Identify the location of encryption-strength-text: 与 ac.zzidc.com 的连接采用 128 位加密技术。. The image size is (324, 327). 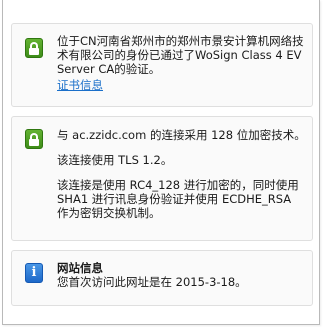
(181, 135).